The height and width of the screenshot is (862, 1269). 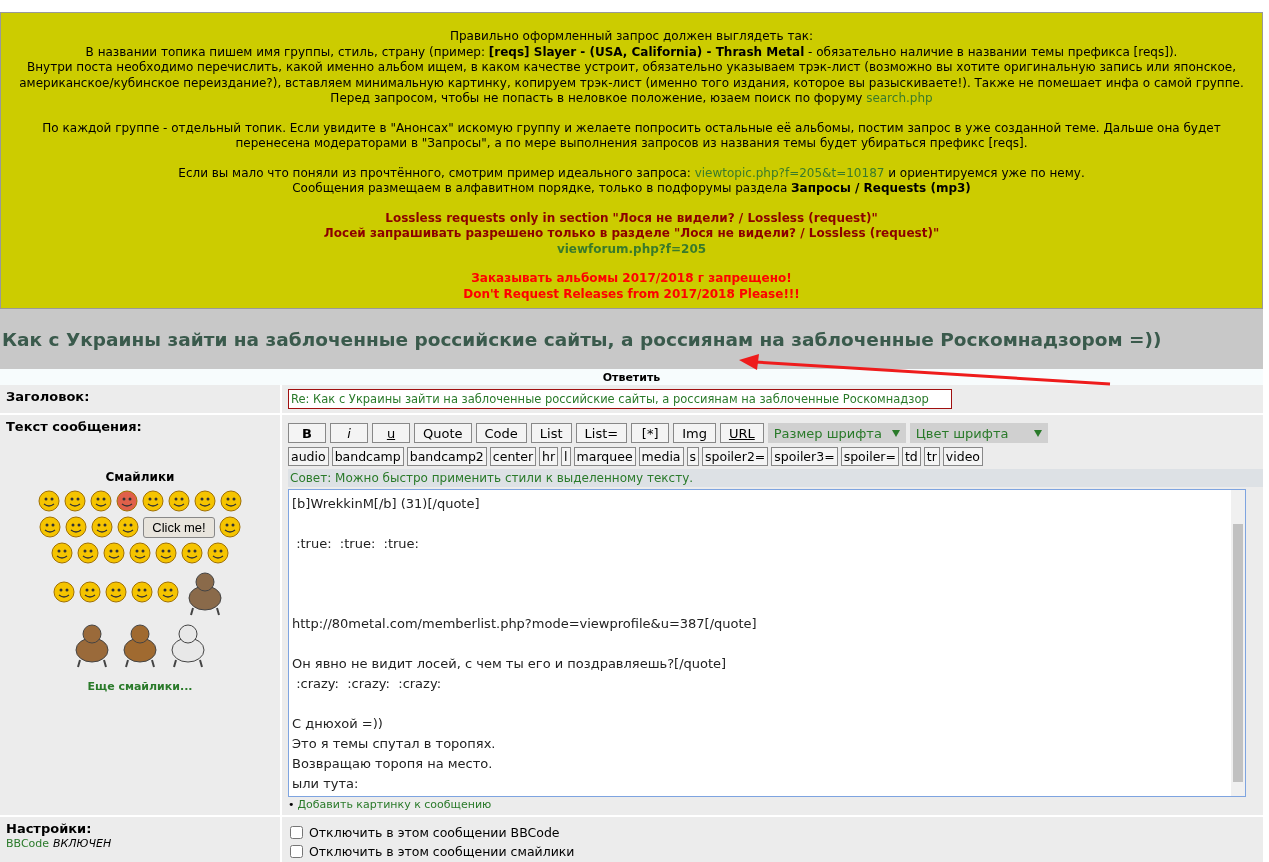 I want to click on field-label: Заголовок:, so click(x=48, y=396).